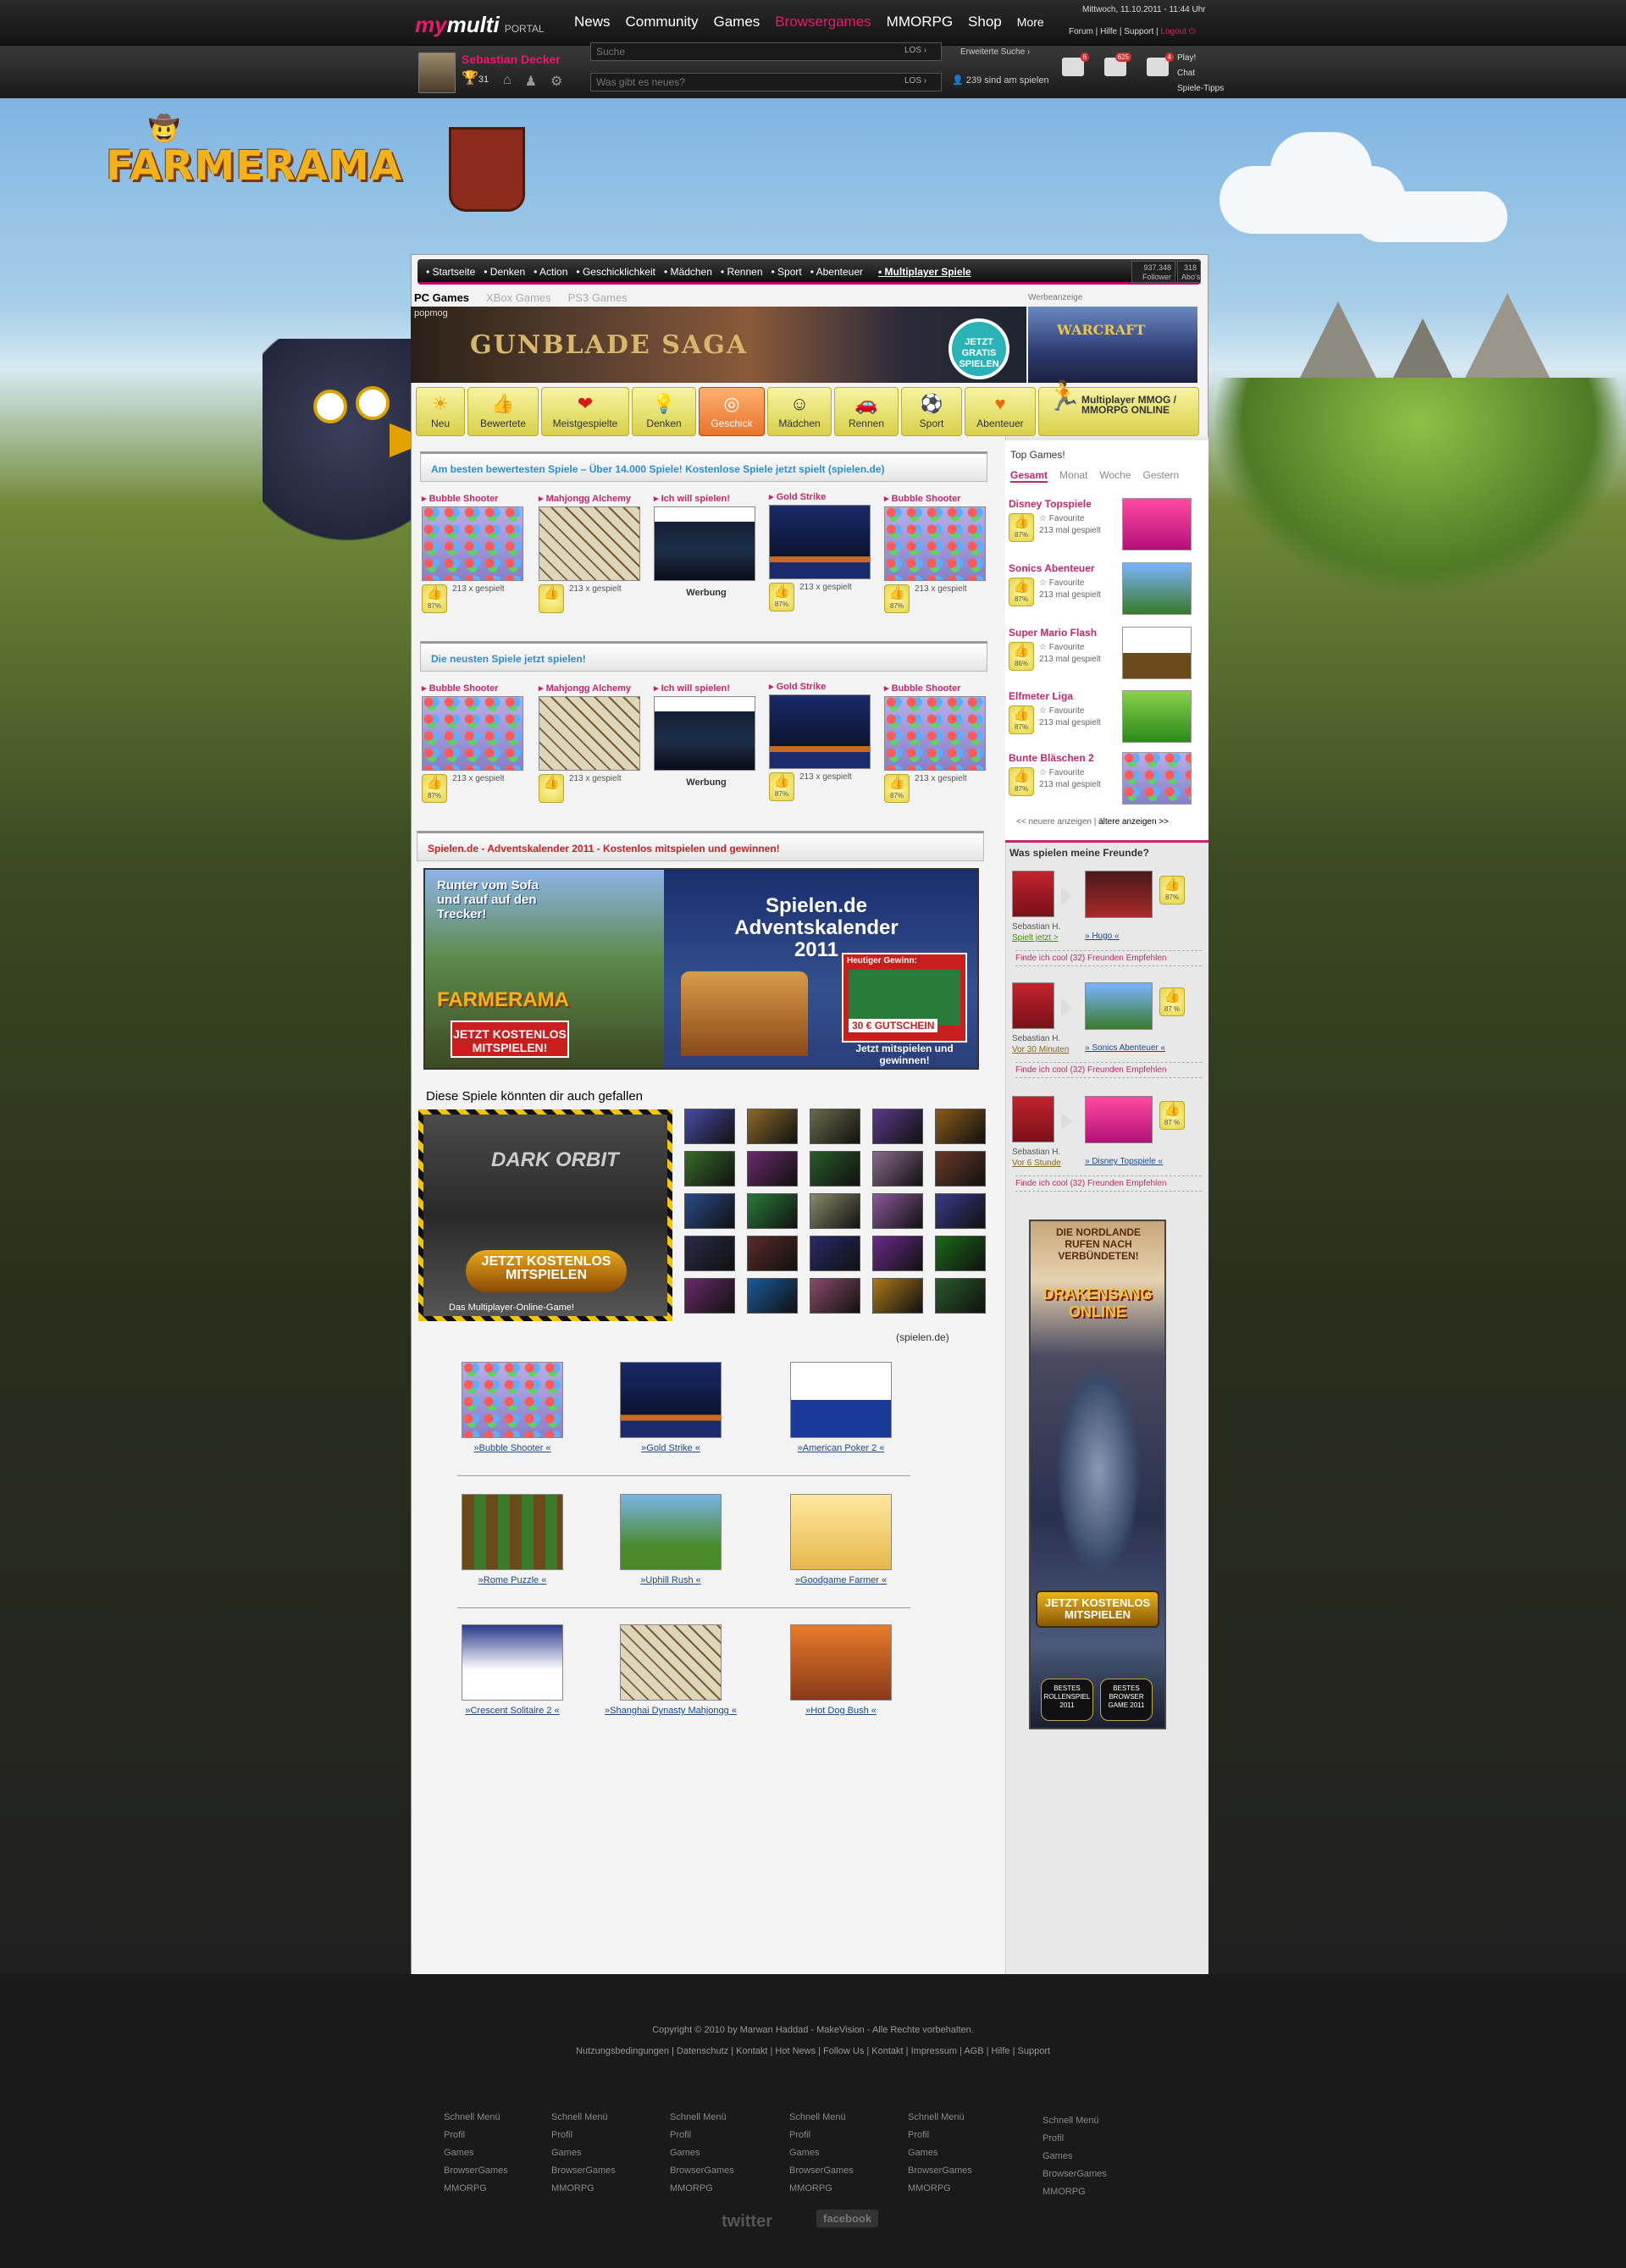 Image resolution: width=1626 pixels, height=2268 pixels. Describe the element at coordinates (836, 272) in the screenshot. I see `catnav-abenteuer: Abenteuer` at that location.